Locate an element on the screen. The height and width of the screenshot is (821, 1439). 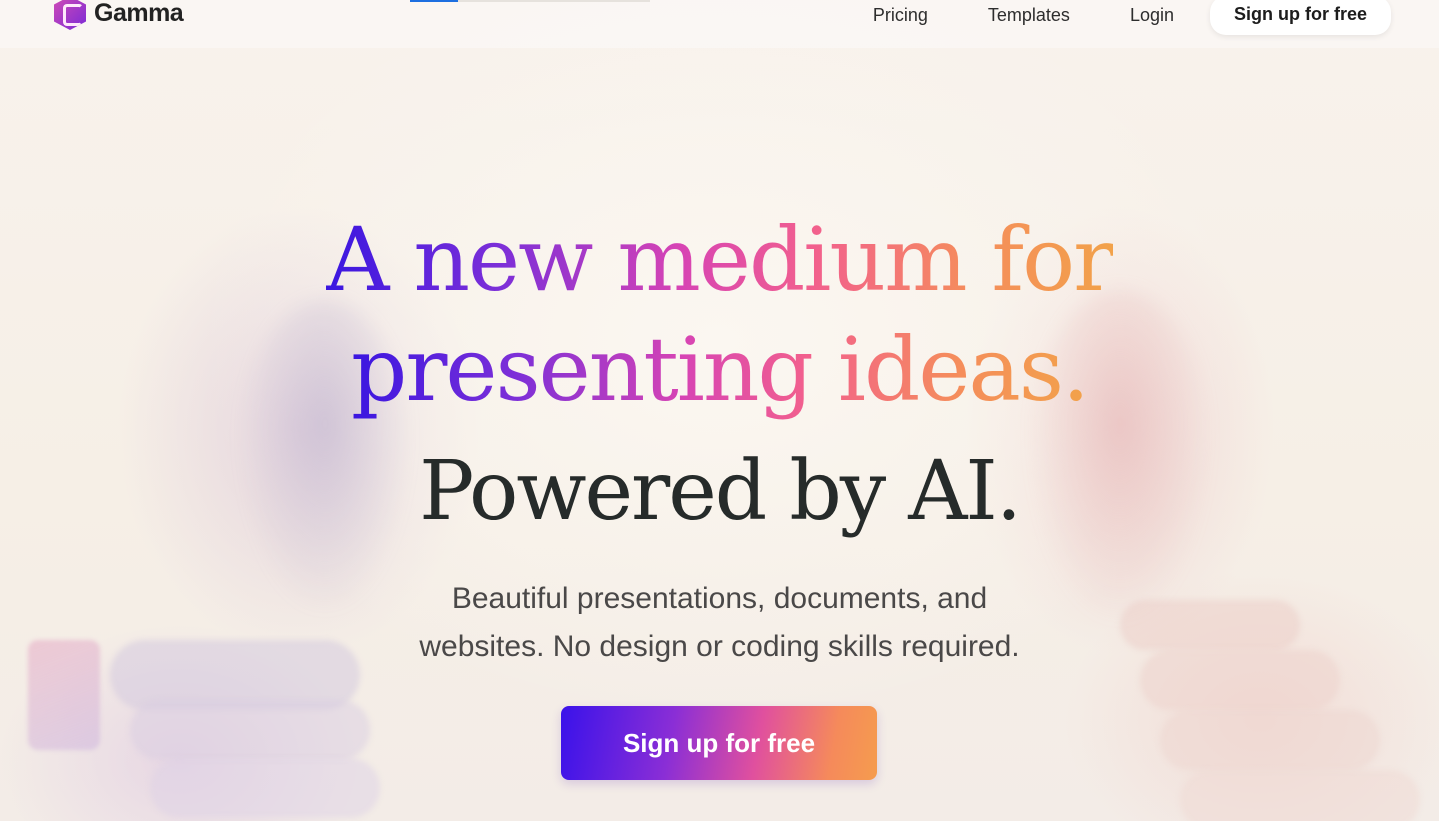
hero-headline-line-2: presenting ideas. is located at coordinates (719, 370).